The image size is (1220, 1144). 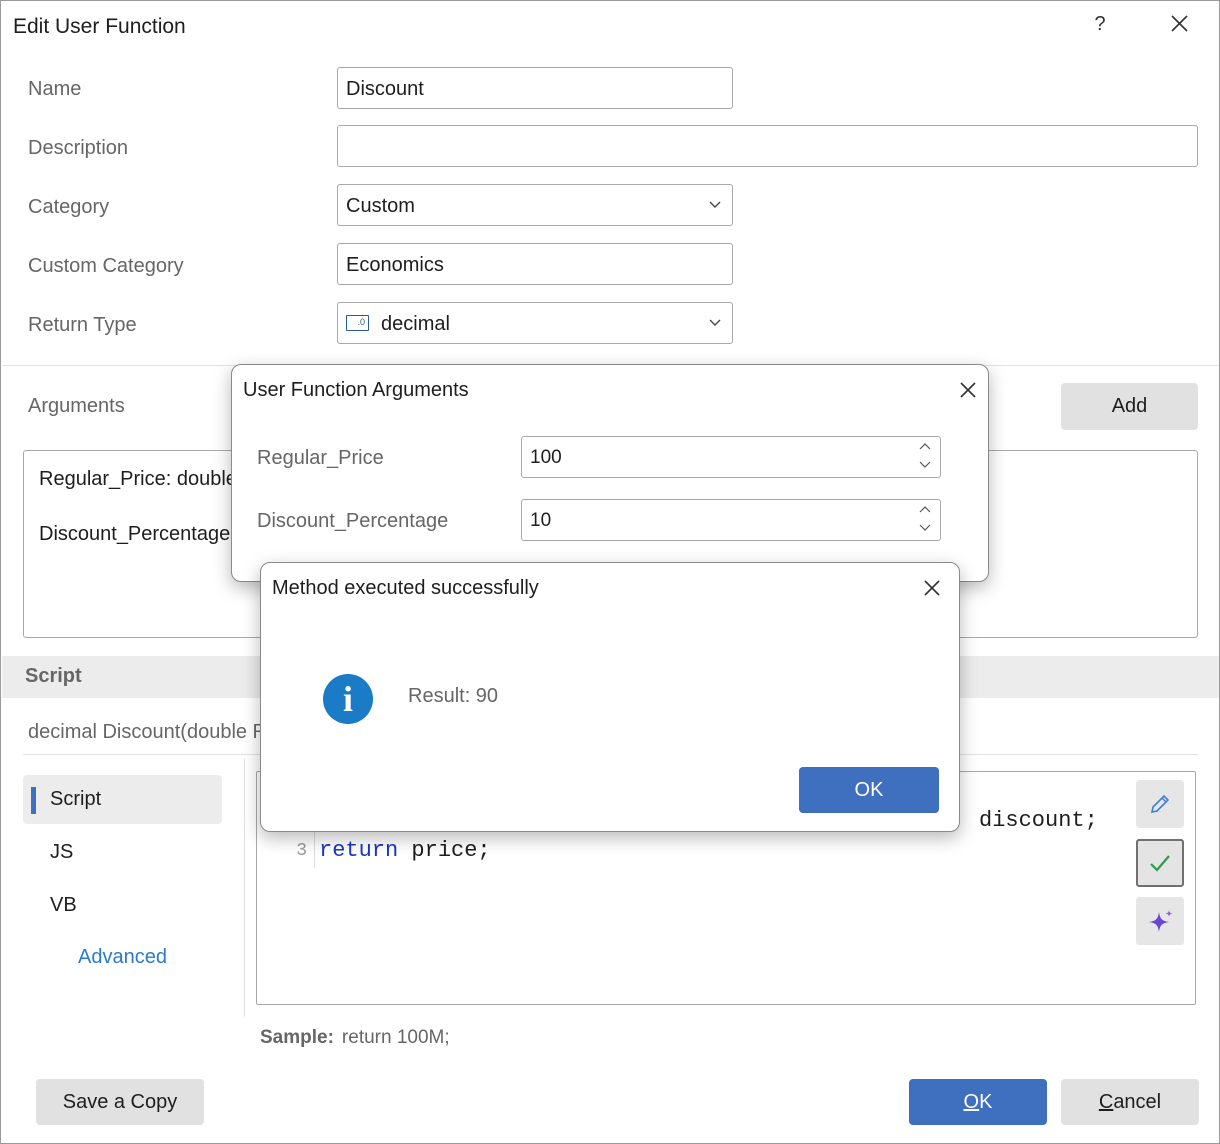 What do you see at coordinates (106, 266) in the screenshot?
I see `custom-category-label: Custom Category` at bounding box center [106, 266].